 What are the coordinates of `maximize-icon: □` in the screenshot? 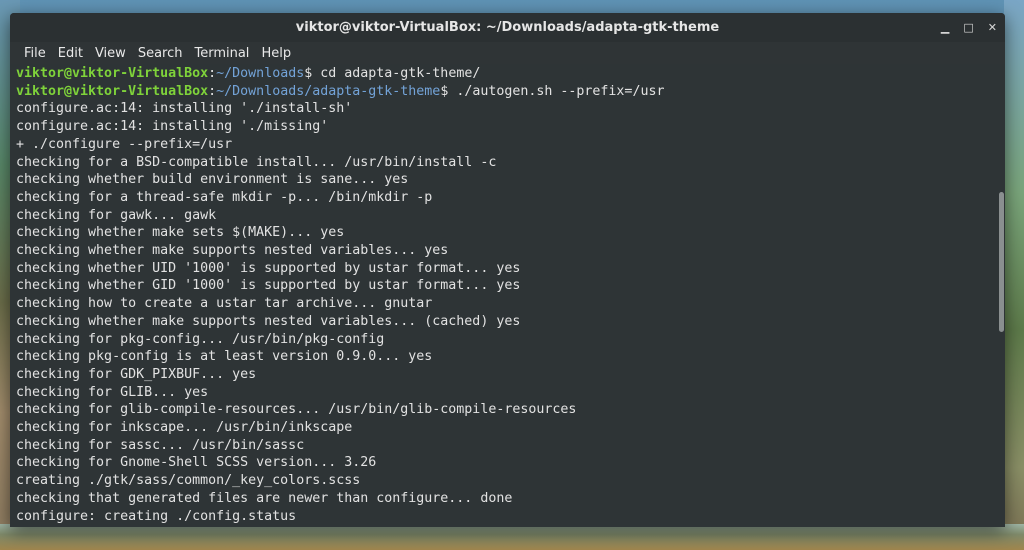 It's located at (968, 27).